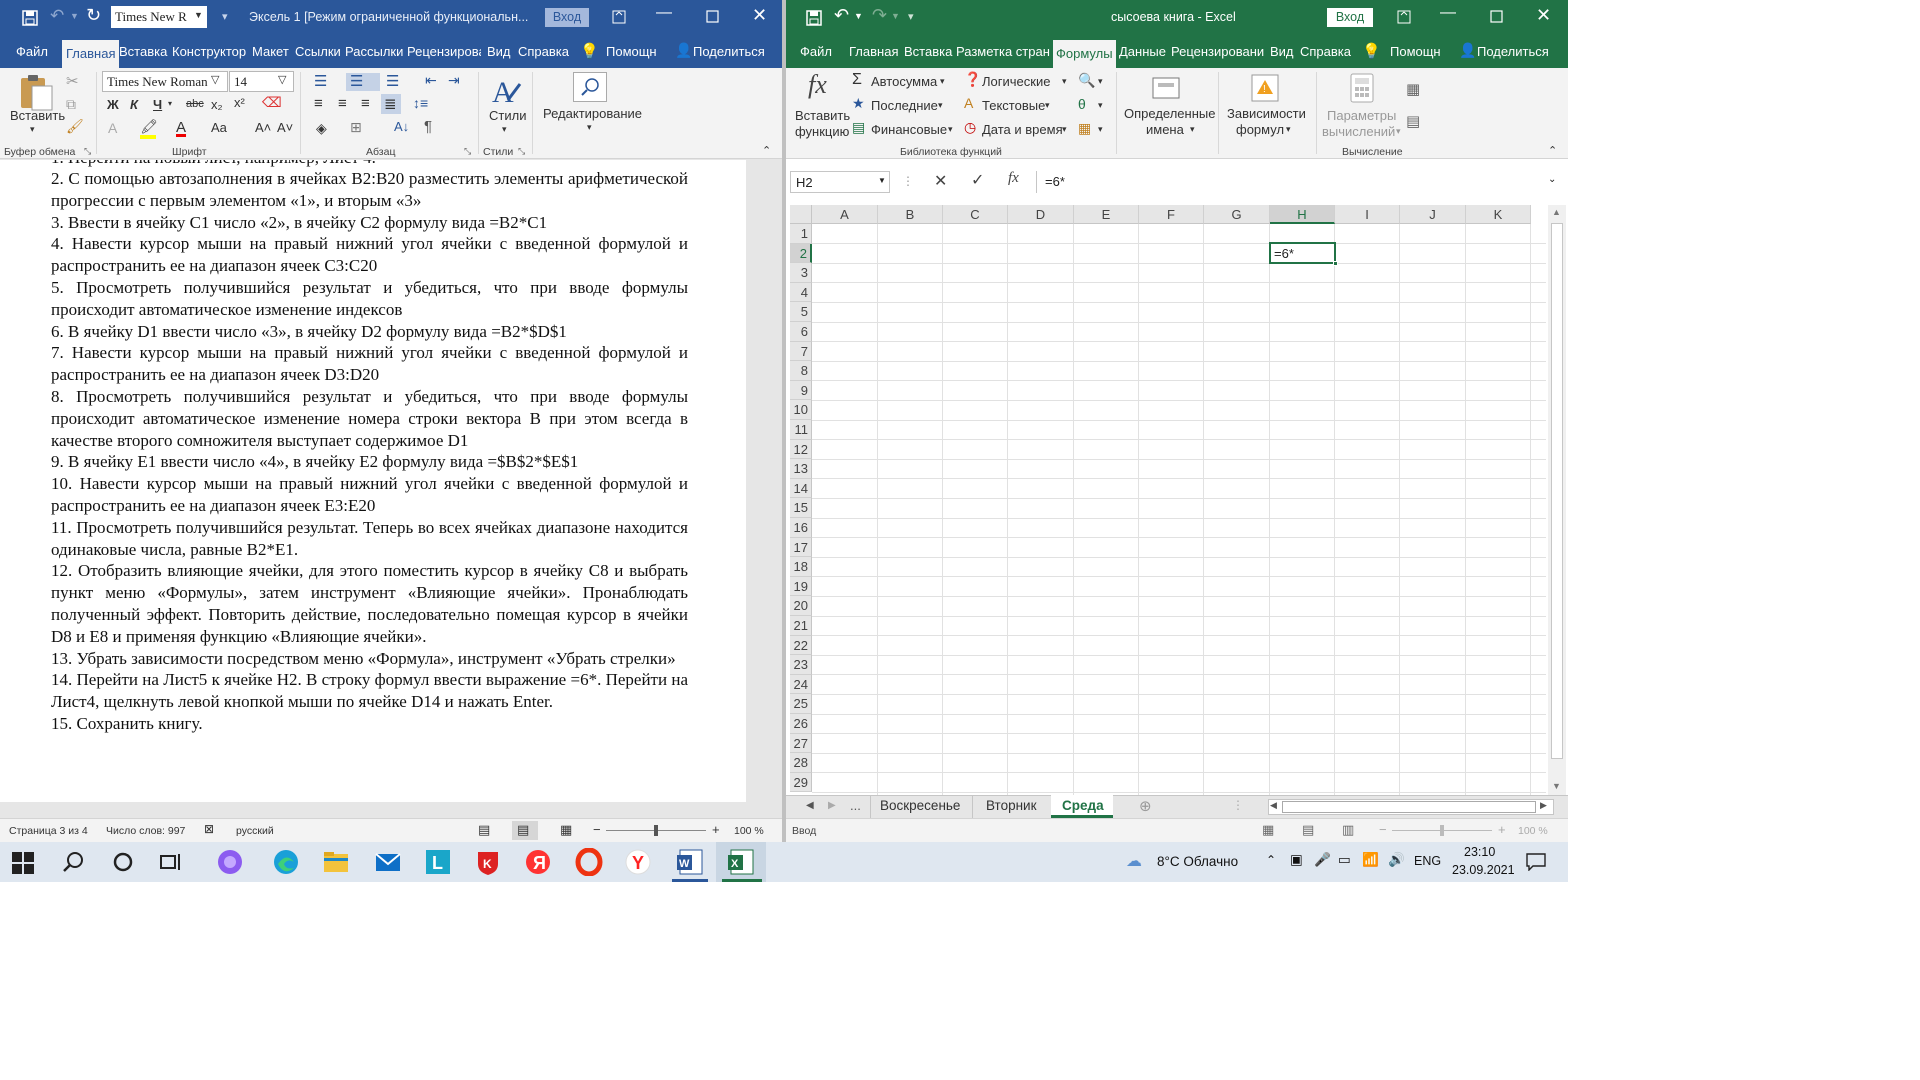 This screenshot has width=1920, height=1080. Describe the element at coordinates (74, 16) in the screenshot. I see `undo-dropdown-icon: ▼` at that location.